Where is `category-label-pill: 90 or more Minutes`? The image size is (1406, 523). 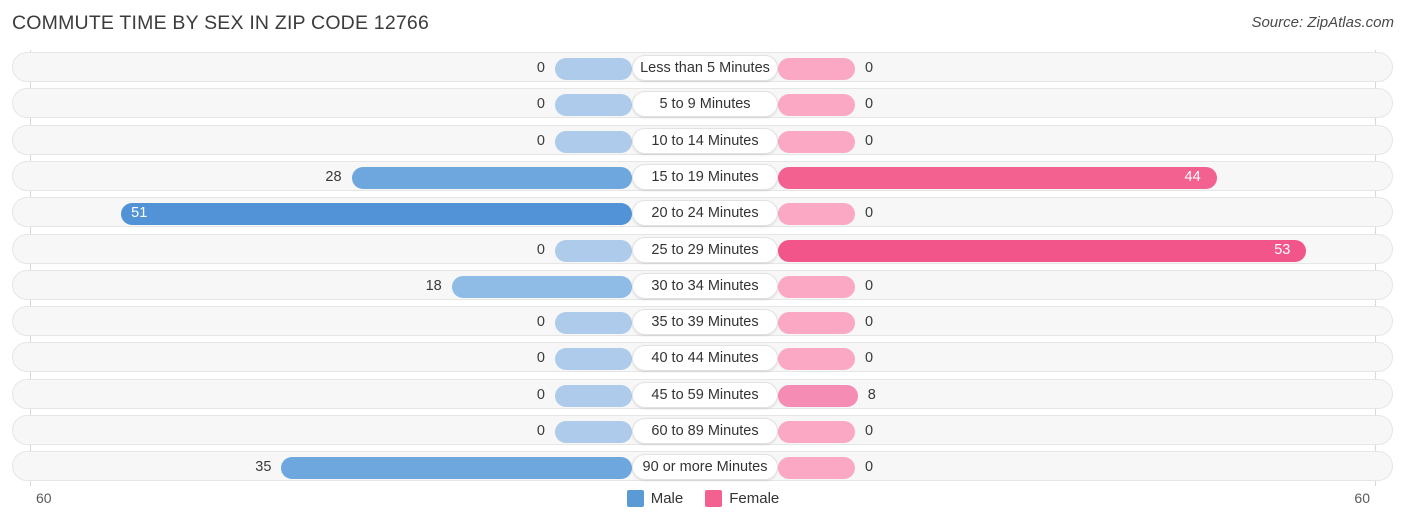
category-label-pill: 90 or more Minutes is located at coordinates (705, 467).